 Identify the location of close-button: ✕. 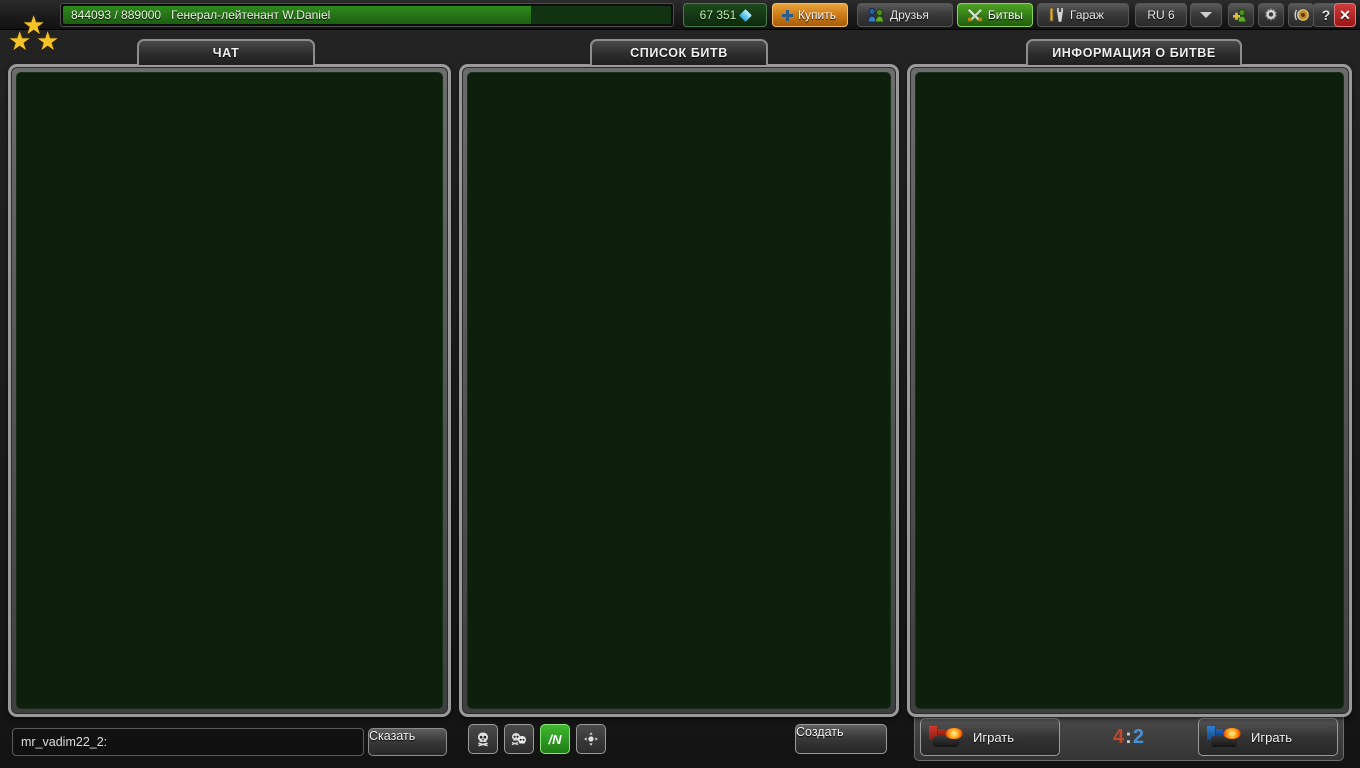
(1345, 15).